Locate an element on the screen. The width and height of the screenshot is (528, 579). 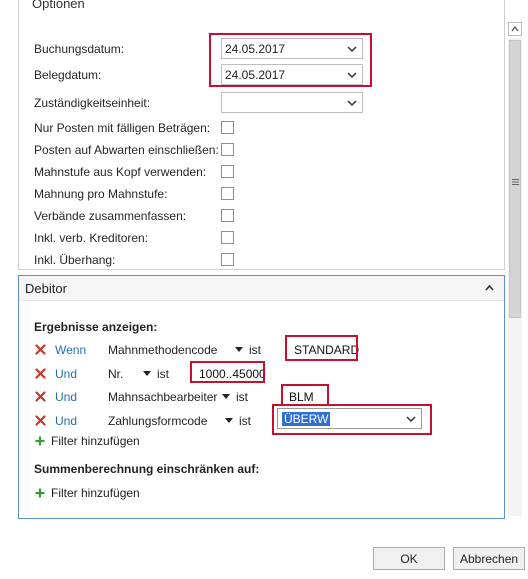
sum-restriction-heading: Summenberechnung einschränken auf: is located at coordinates (147, 469).